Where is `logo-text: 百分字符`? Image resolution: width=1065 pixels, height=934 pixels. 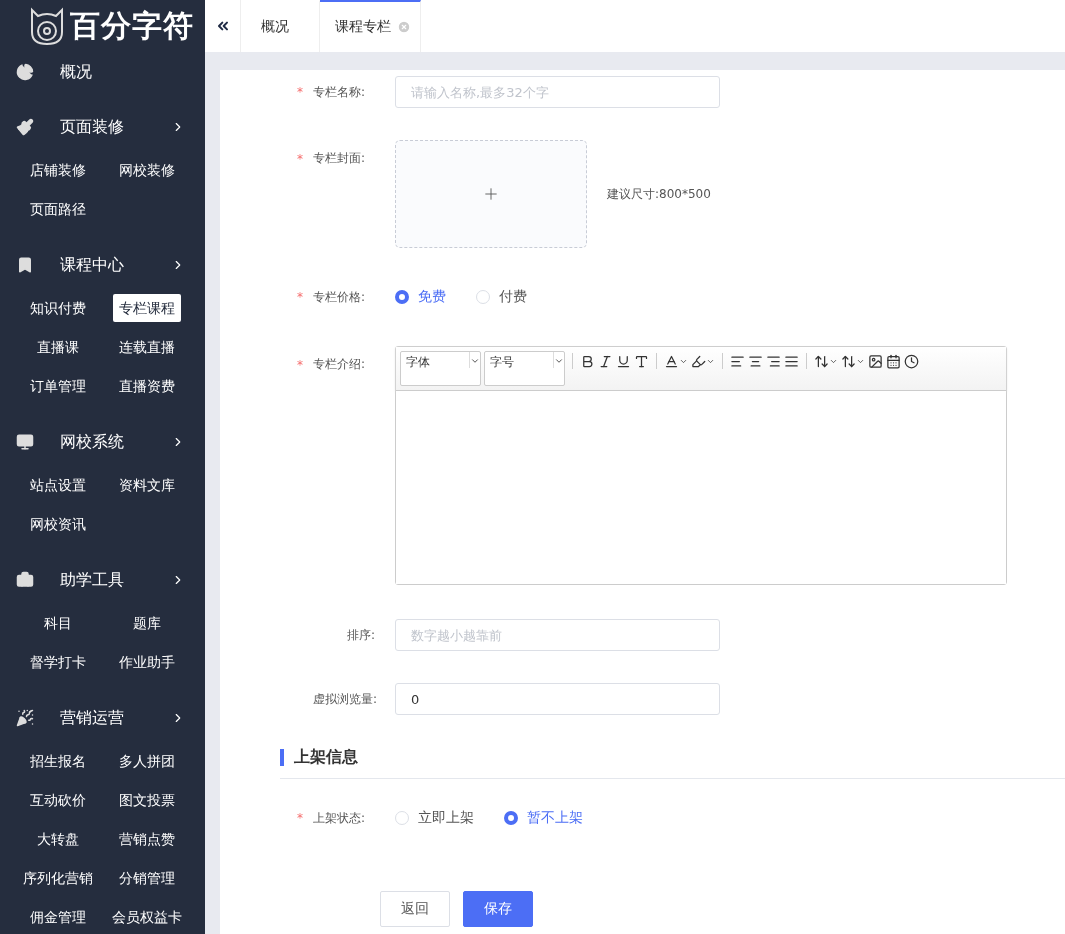
logo-text: 百分字符 is located at coordinates (132, 25).